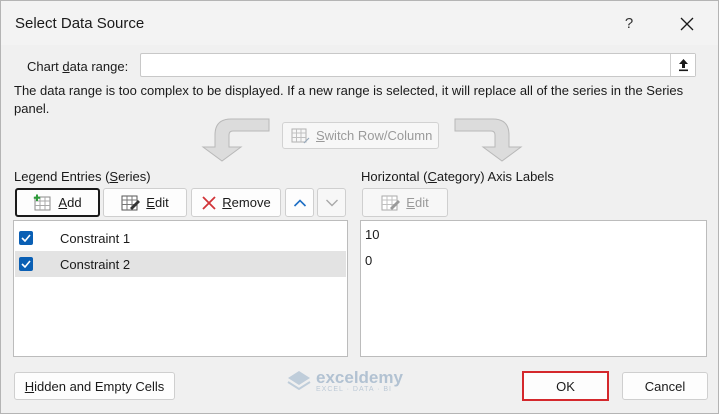 This screenshot has height=414, width=719. I want to click on axis-labels-title: Horizontal (Category) Axis Labels, so click(457, 176).